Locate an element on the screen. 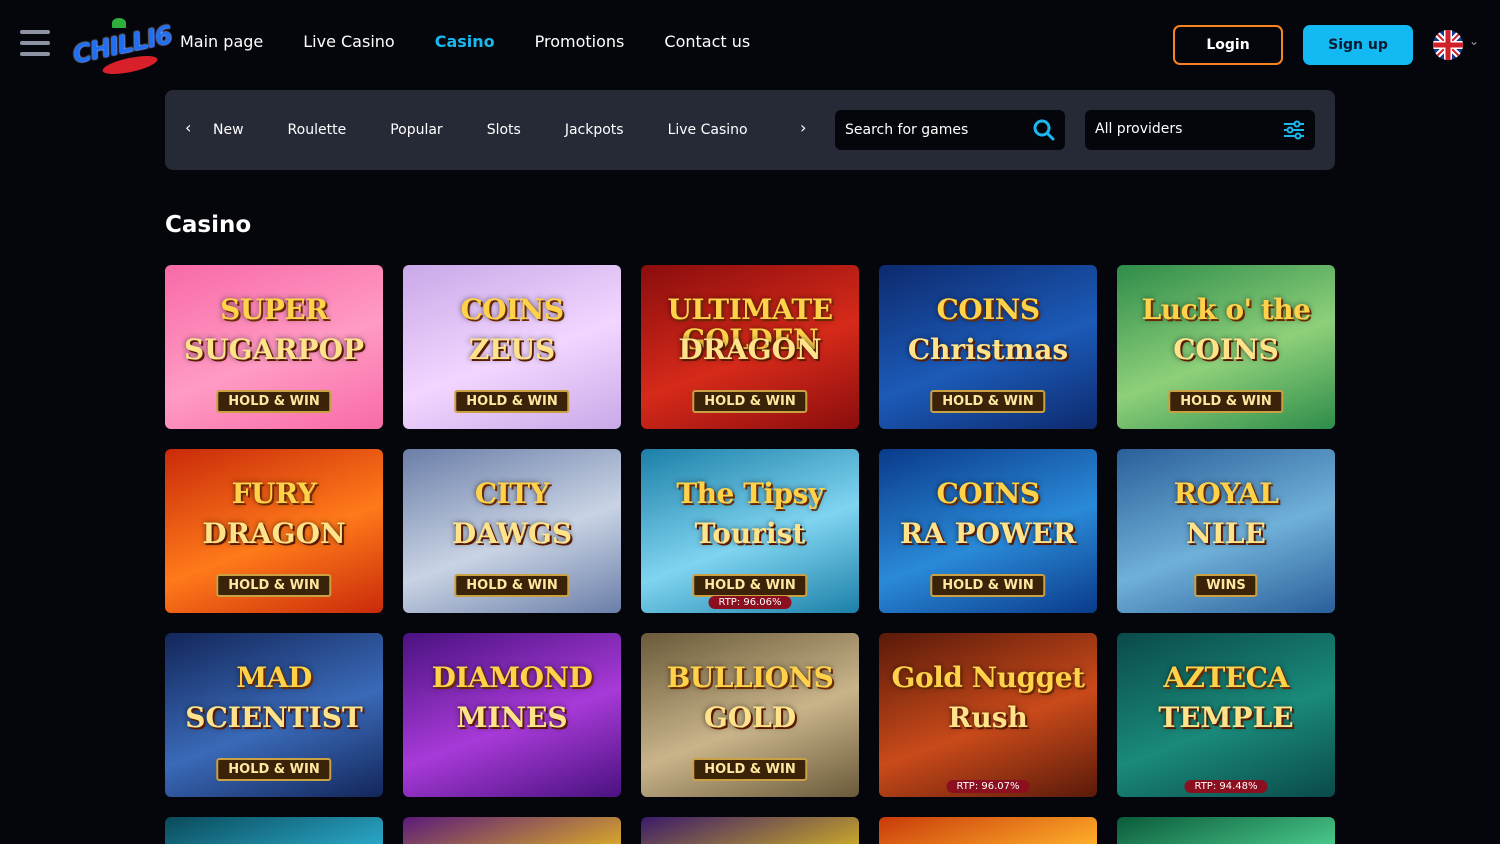  providers-dropdown: All providers is located at coordinates (1200, 130).